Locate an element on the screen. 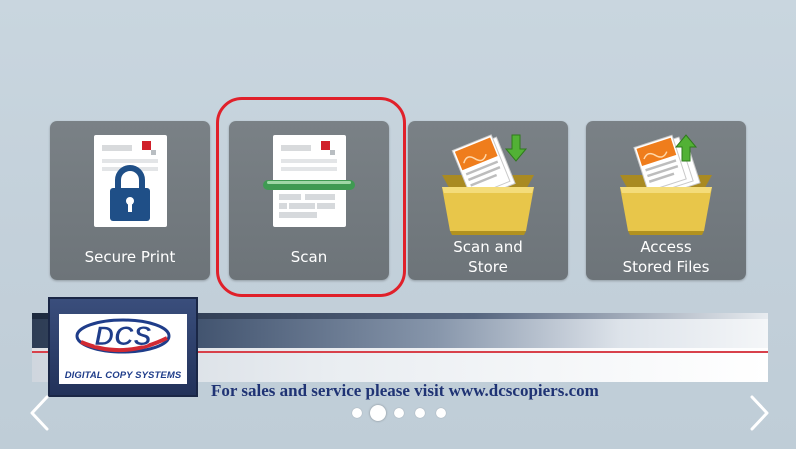  access-stored-files-tile: Access Stored Files is located at coordinates (666, 200).